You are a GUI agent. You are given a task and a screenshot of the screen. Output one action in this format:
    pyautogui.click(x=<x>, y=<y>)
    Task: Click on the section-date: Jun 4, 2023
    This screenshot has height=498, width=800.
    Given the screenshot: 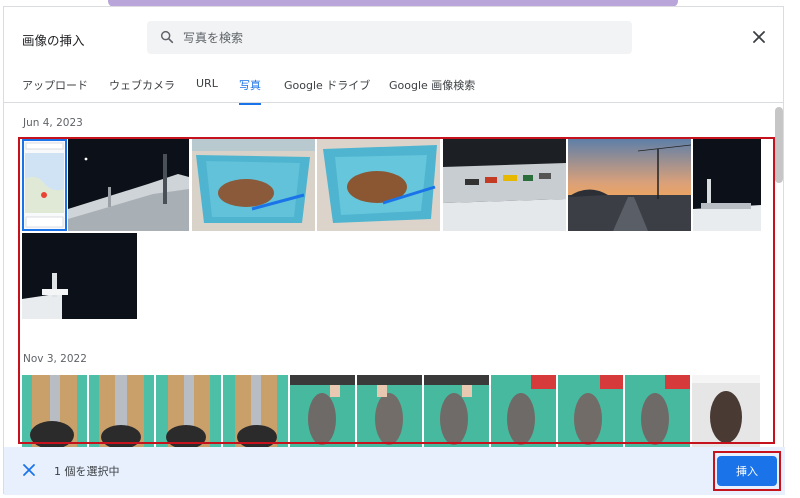 What is the action you would take?
    pyautogui.click(x=53, y=123)
    